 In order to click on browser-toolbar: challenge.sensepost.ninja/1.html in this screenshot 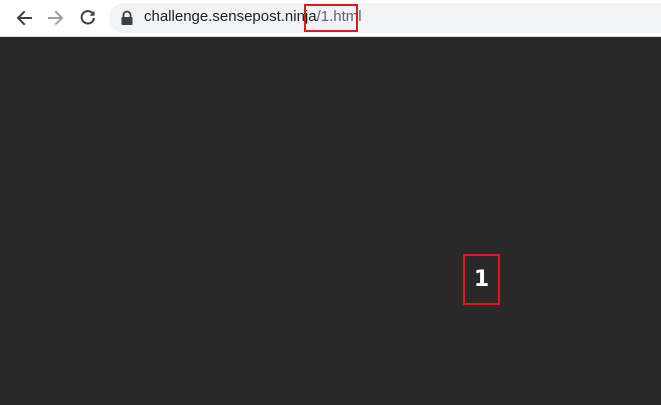, I will do `click(330, 18)`.